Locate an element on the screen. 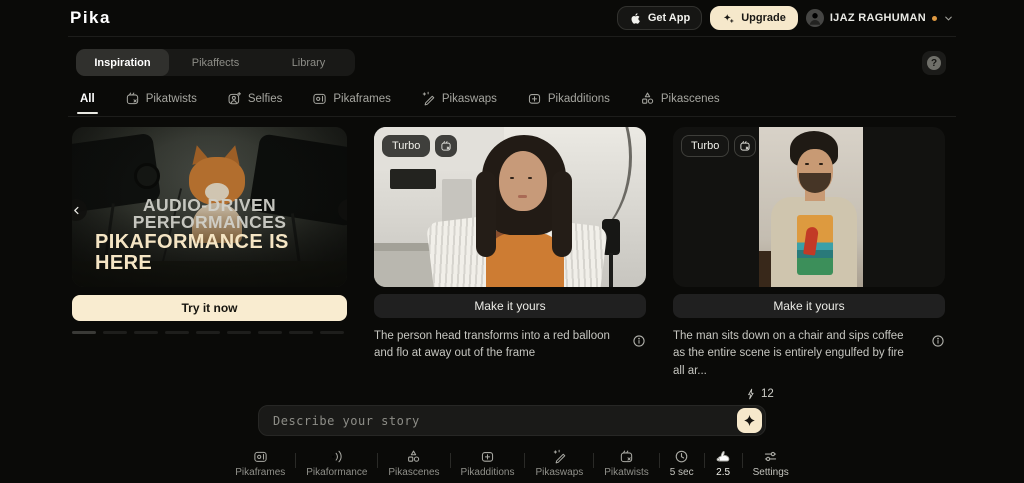 The width and height of the screenshot is (1024, 483). hair-lock-right is located at coordinates (562, 214).